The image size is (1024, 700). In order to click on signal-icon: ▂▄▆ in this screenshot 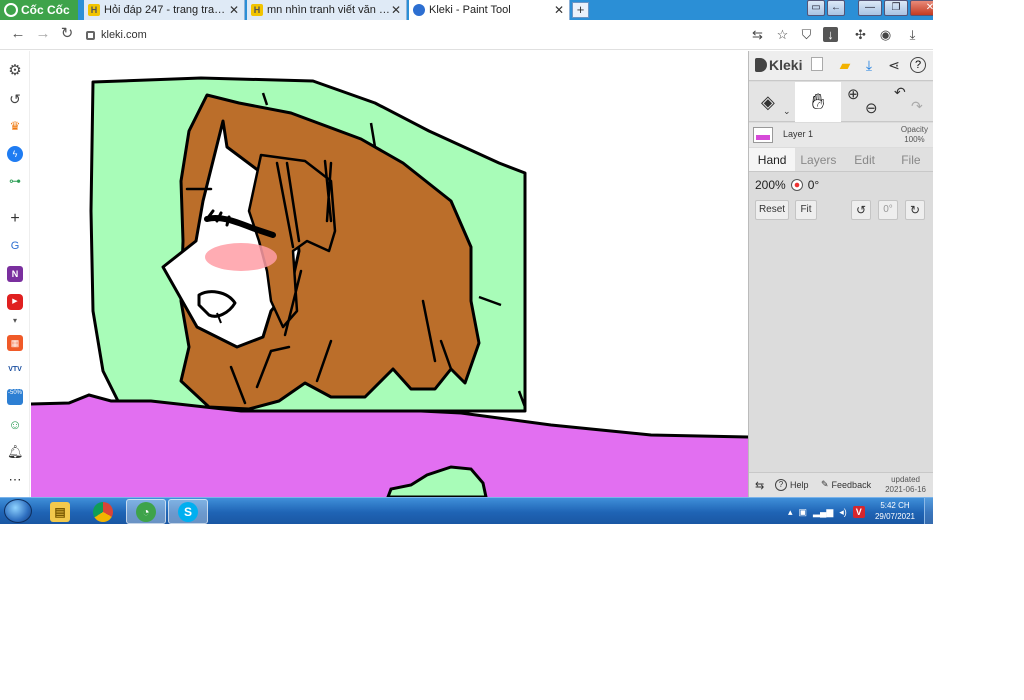, I will do `click(823, 512)`.